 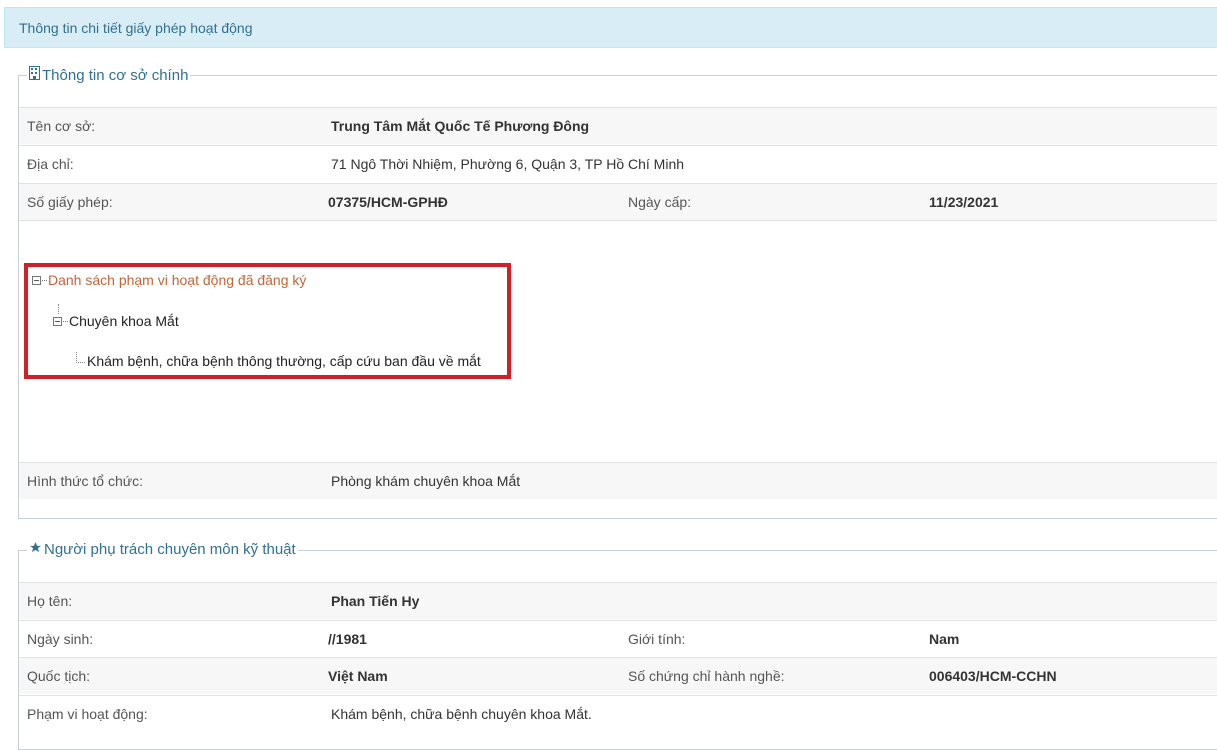 What do you see at coordinates (115, 75) in the screenshot?
I see `facility-info-legend-text: Thông tin cơ sở chính` at bounding box center [115, 75].